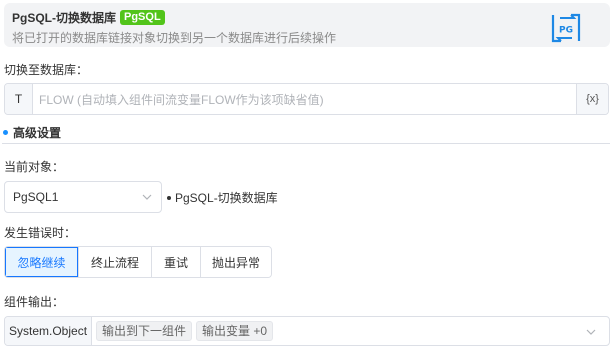  I want to click on on-error-options: 忽略继续 终止流程 重试 抛出异常, so click(138, 262).